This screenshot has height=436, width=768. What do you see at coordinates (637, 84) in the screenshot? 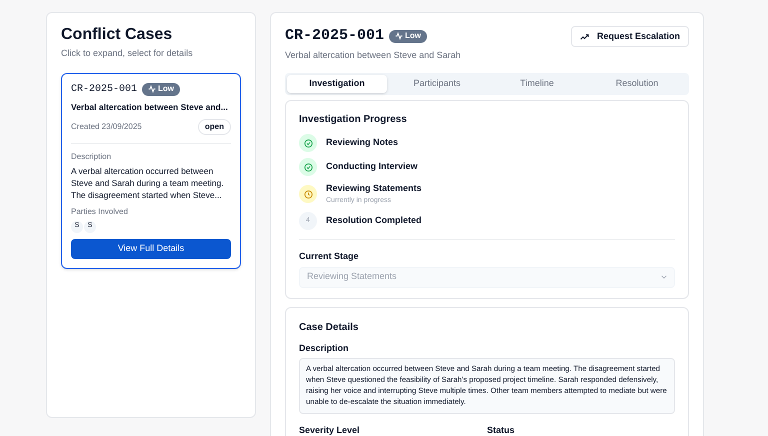
I see `tab: Resolution` at bounding box center [637, 84].